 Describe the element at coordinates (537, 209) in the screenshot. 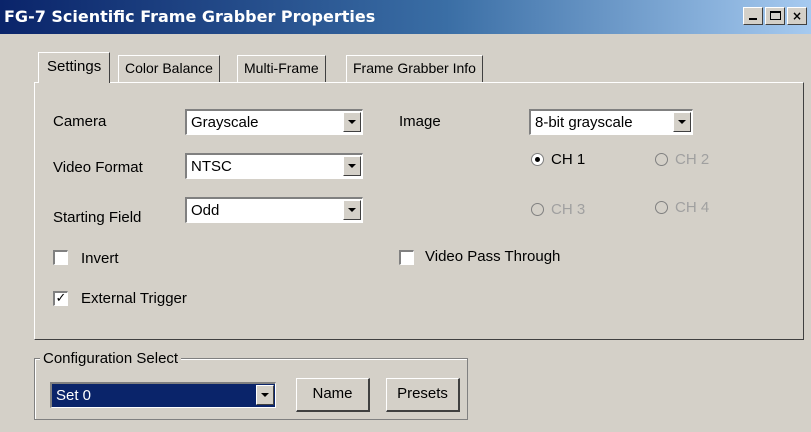

I see `ch3-radio` at that location.